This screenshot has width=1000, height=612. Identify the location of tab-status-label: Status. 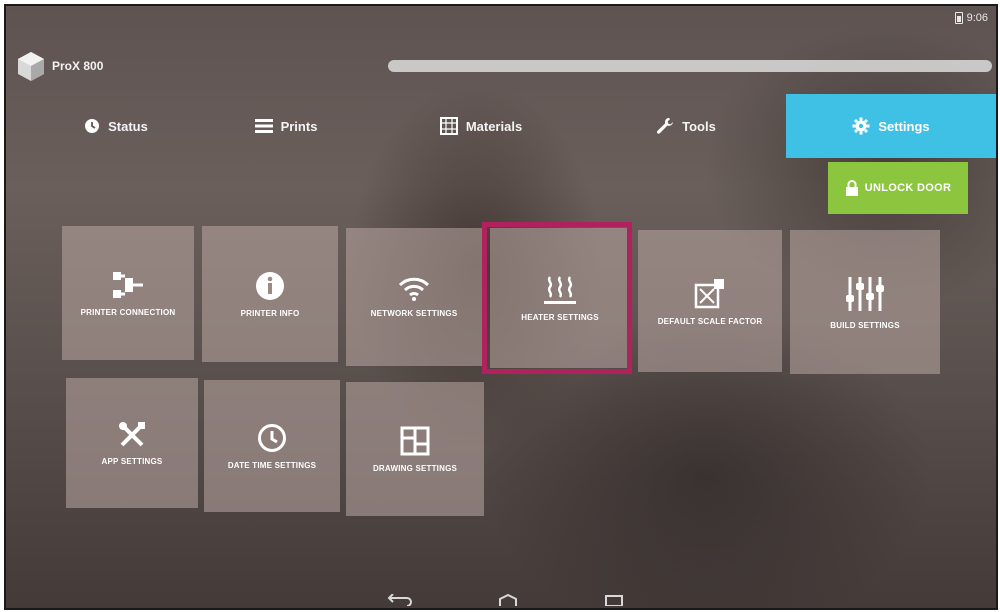
(128, 126).